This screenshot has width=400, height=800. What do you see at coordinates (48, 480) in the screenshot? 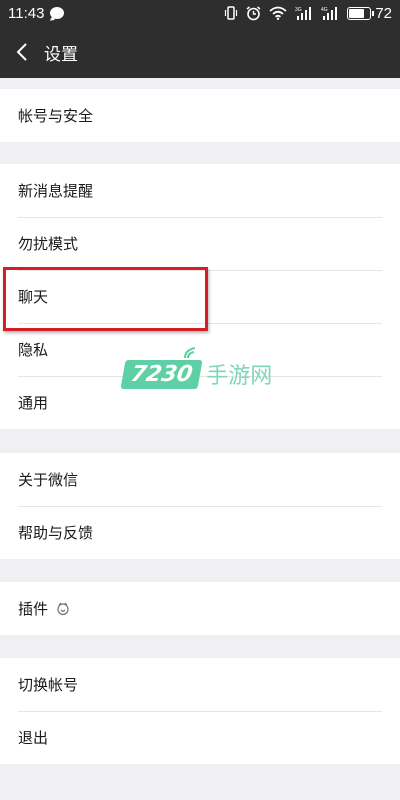
I see `settings-item-label: 关于微信` at bounding box center [48, 480].